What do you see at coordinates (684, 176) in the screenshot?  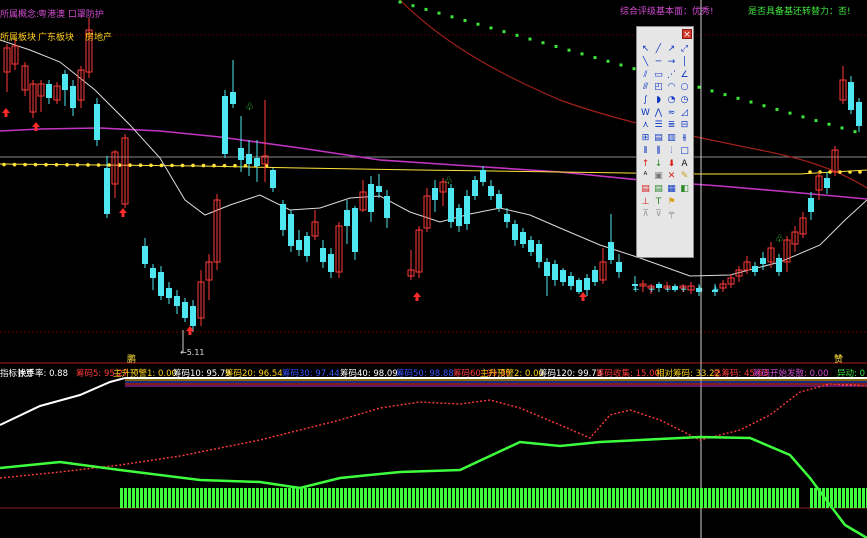 I see `brush-tool-icon: ✎` at bounding box center [684, 176].